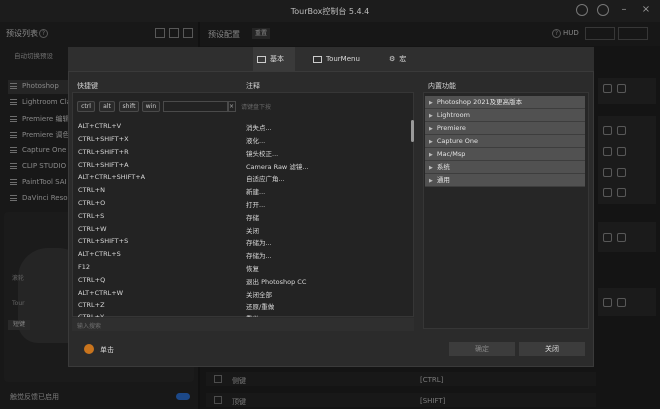 Image resolution: width=660 pixels, height=409 pixels. Describe the element at coordinates (253, 86) in the screenshot. I see `column-header-note: 注释` at that location.